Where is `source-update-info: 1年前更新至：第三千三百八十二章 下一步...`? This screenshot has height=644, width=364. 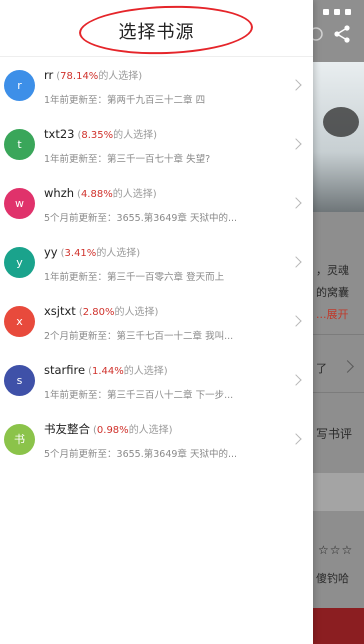 source-update-info: 1年前更新至：第三千三百八十二章 下一步... is located at coordinates (139, 395).